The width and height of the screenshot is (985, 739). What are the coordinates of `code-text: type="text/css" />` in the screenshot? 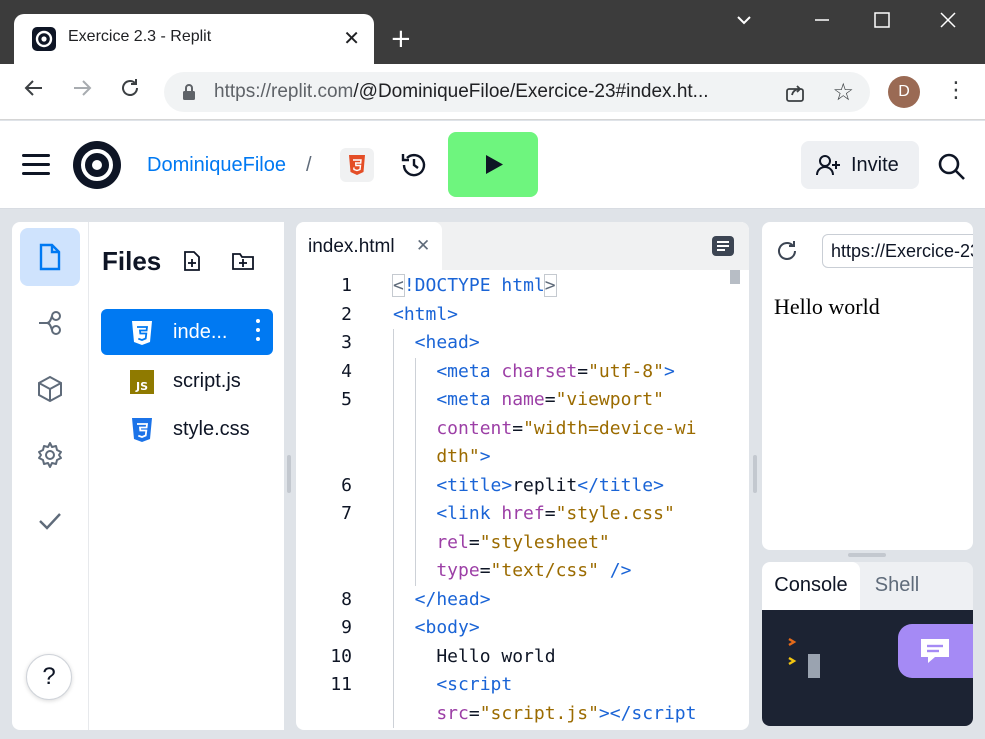 It's located at (512, 570).